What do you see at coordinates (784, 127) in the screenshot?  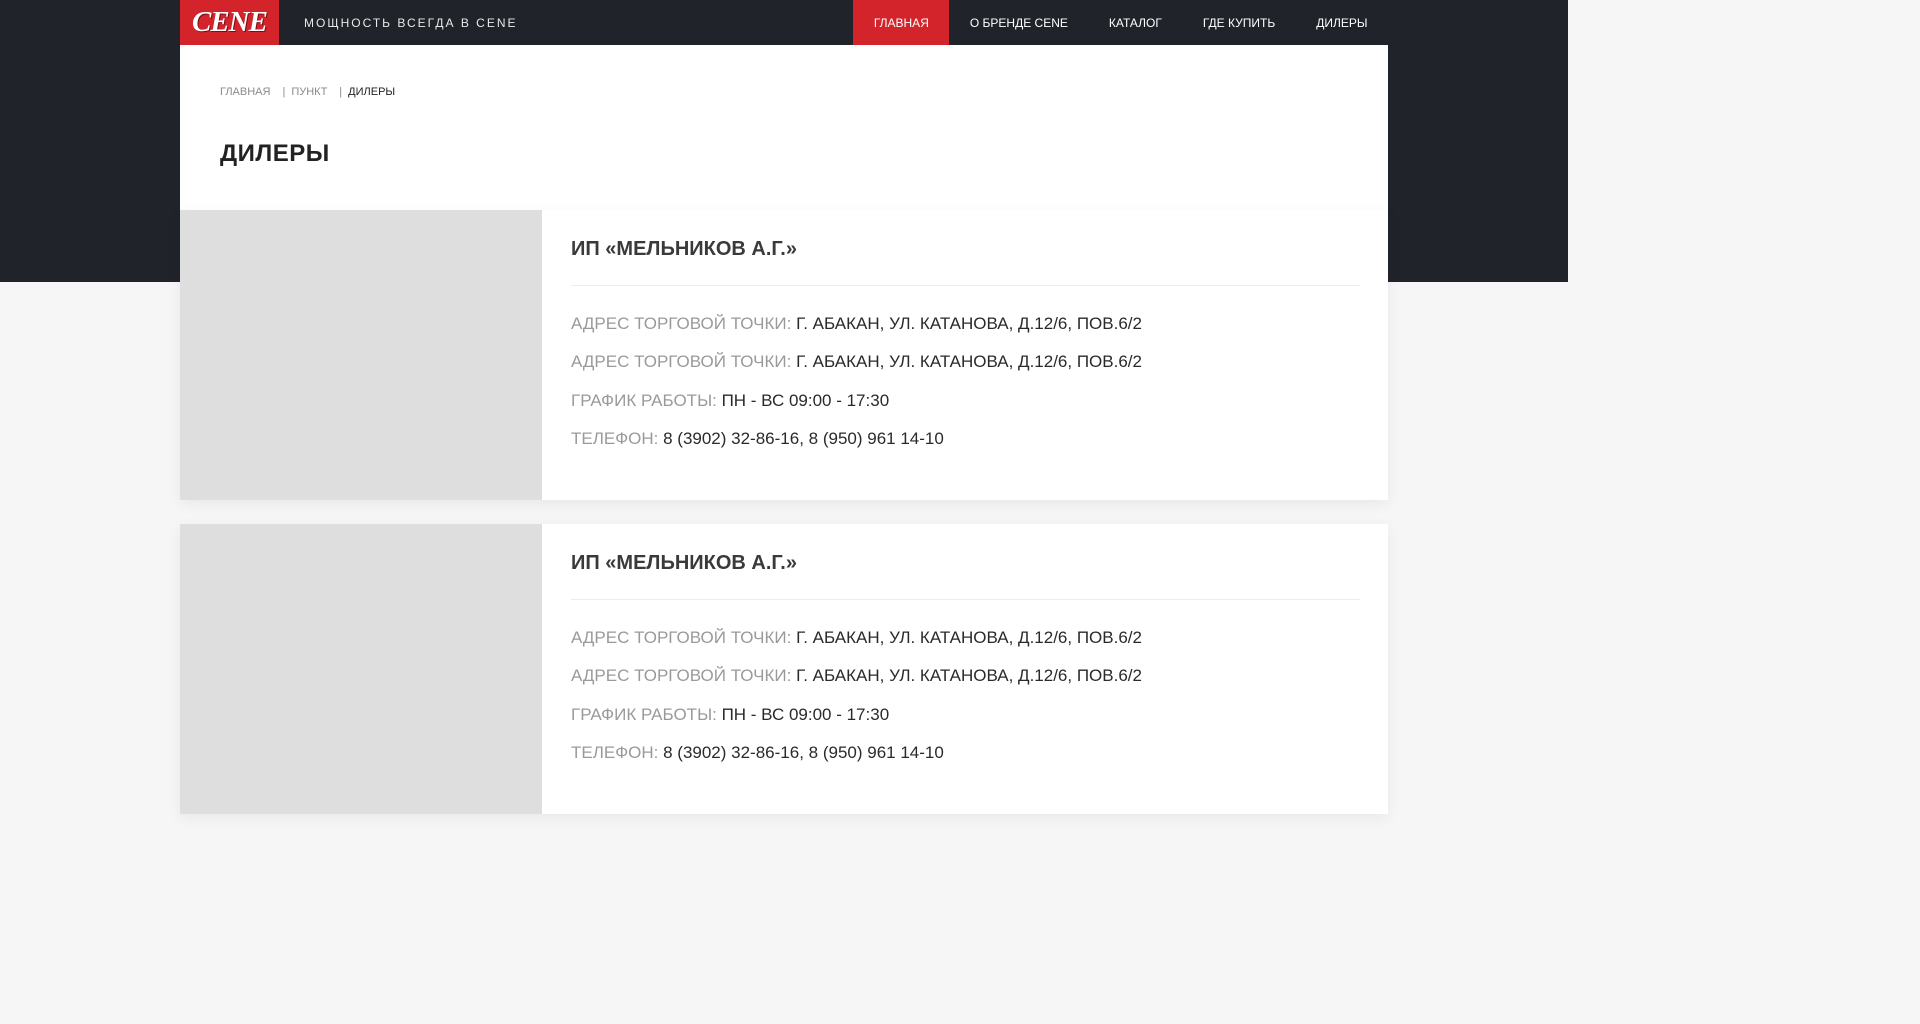 I see `page-header-panel: ГЛАВНАЯ | ПУНКТ | ДИЛЕРЫ ДИЛЕРЫ` at bounding box center [784, 127].